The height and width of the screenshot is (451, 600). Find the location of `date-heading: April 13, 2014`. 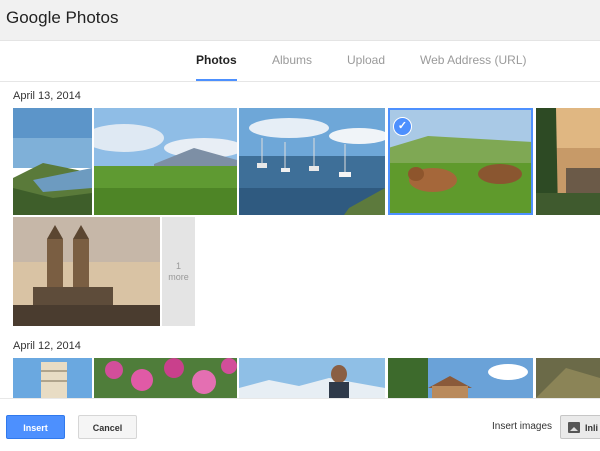

date-heading: April 13, 2014 is located at coordinates (47, 96).